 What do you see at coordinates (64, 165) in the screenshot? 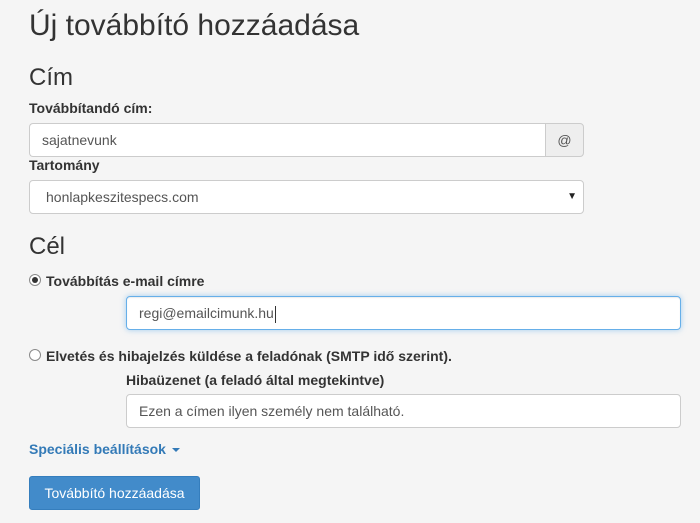
I see `domain-label: Tartomány` at bounding box center [64, 165].